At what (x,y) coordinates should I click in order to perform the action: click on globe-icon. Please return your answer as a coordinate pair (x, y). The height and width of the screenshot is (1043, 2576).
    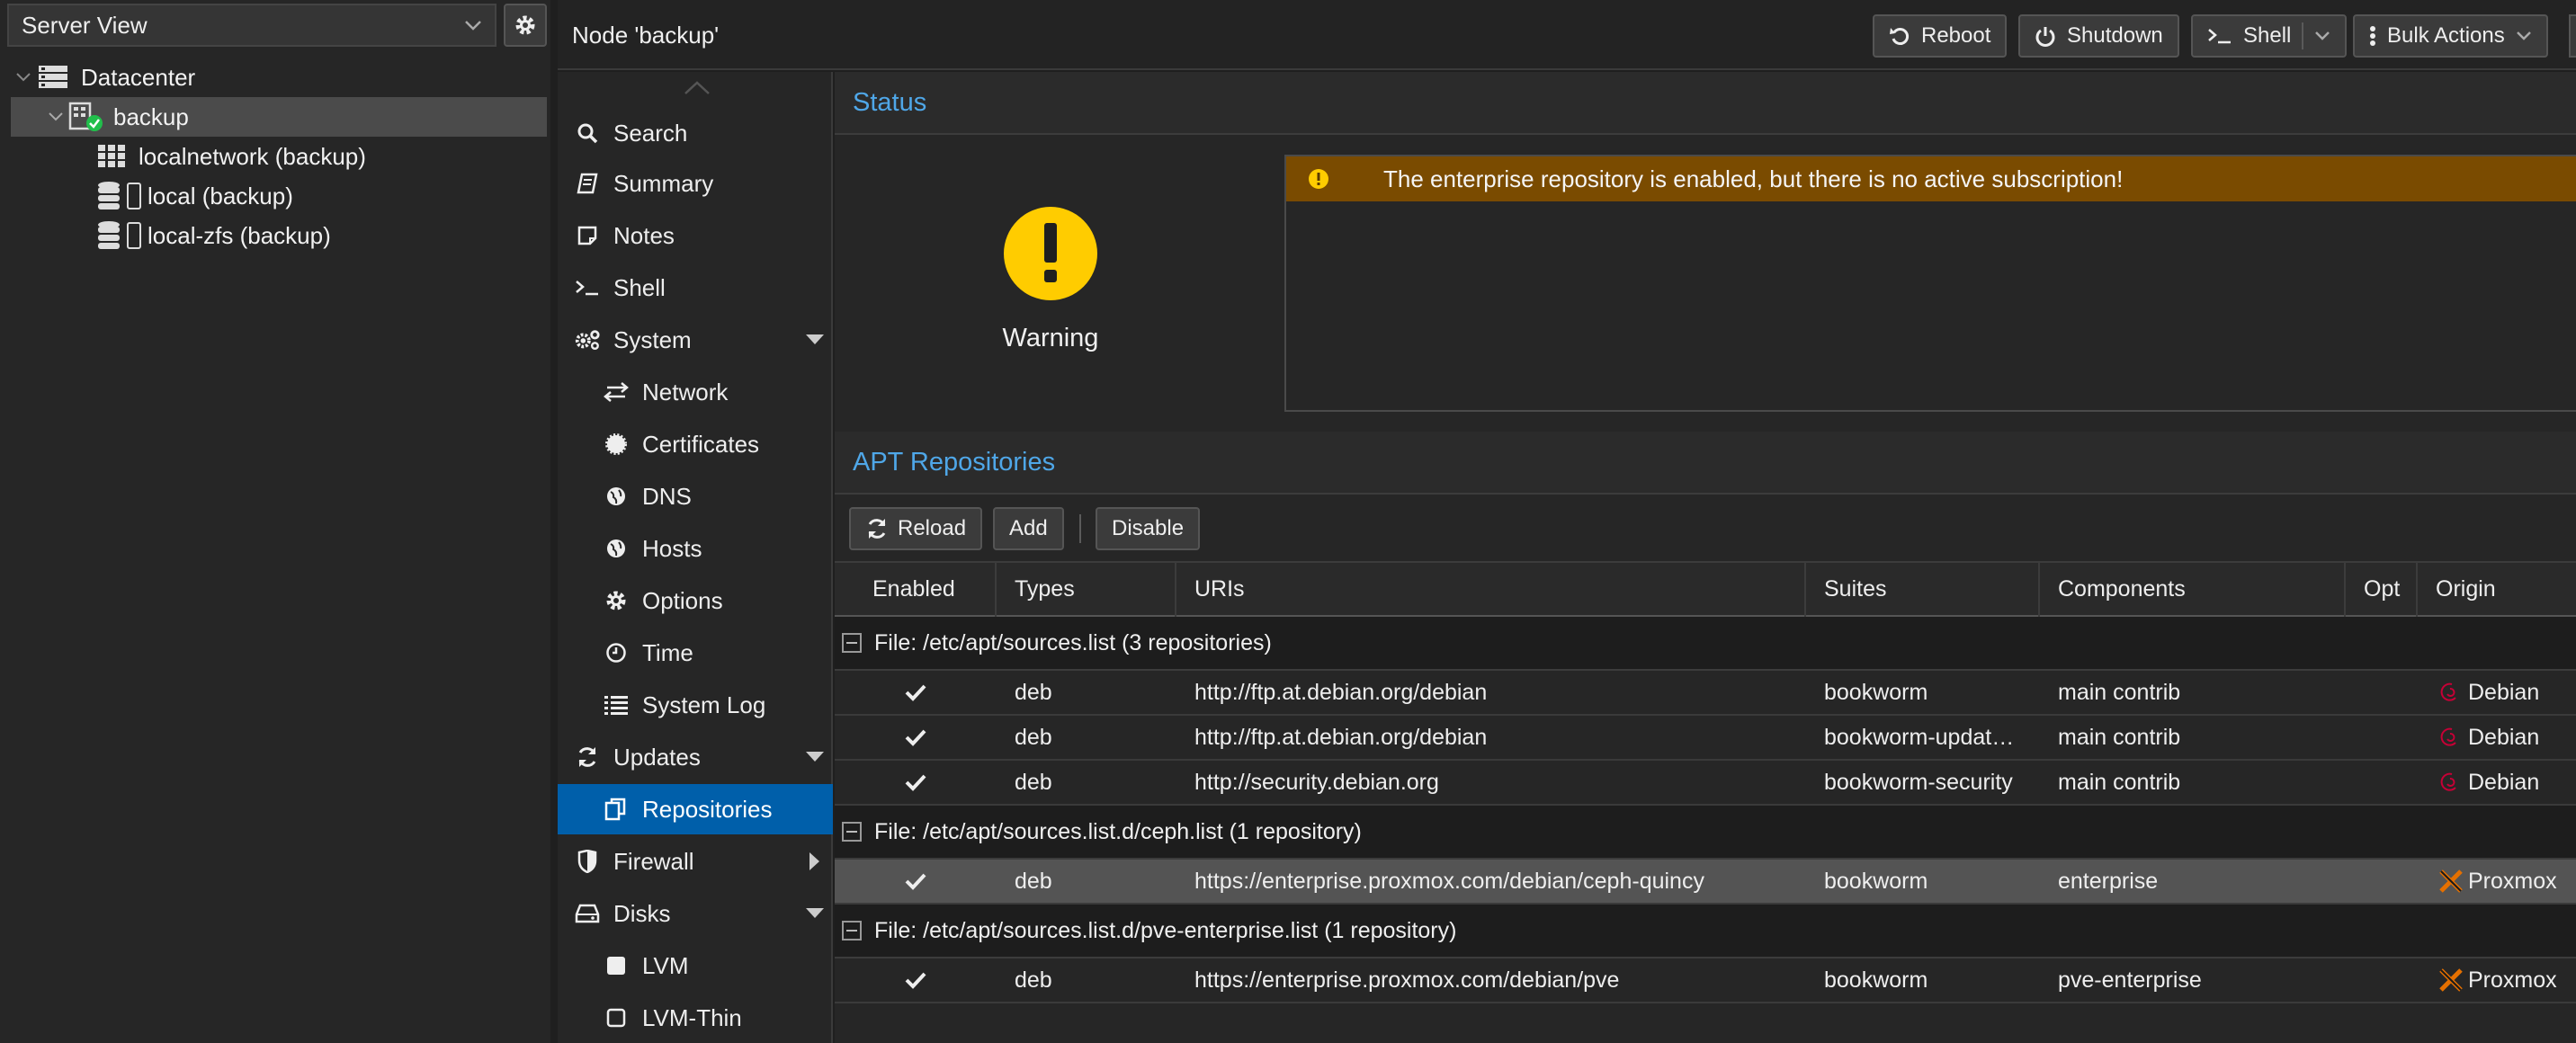
    Looking at the image, I should click on (616, 548).